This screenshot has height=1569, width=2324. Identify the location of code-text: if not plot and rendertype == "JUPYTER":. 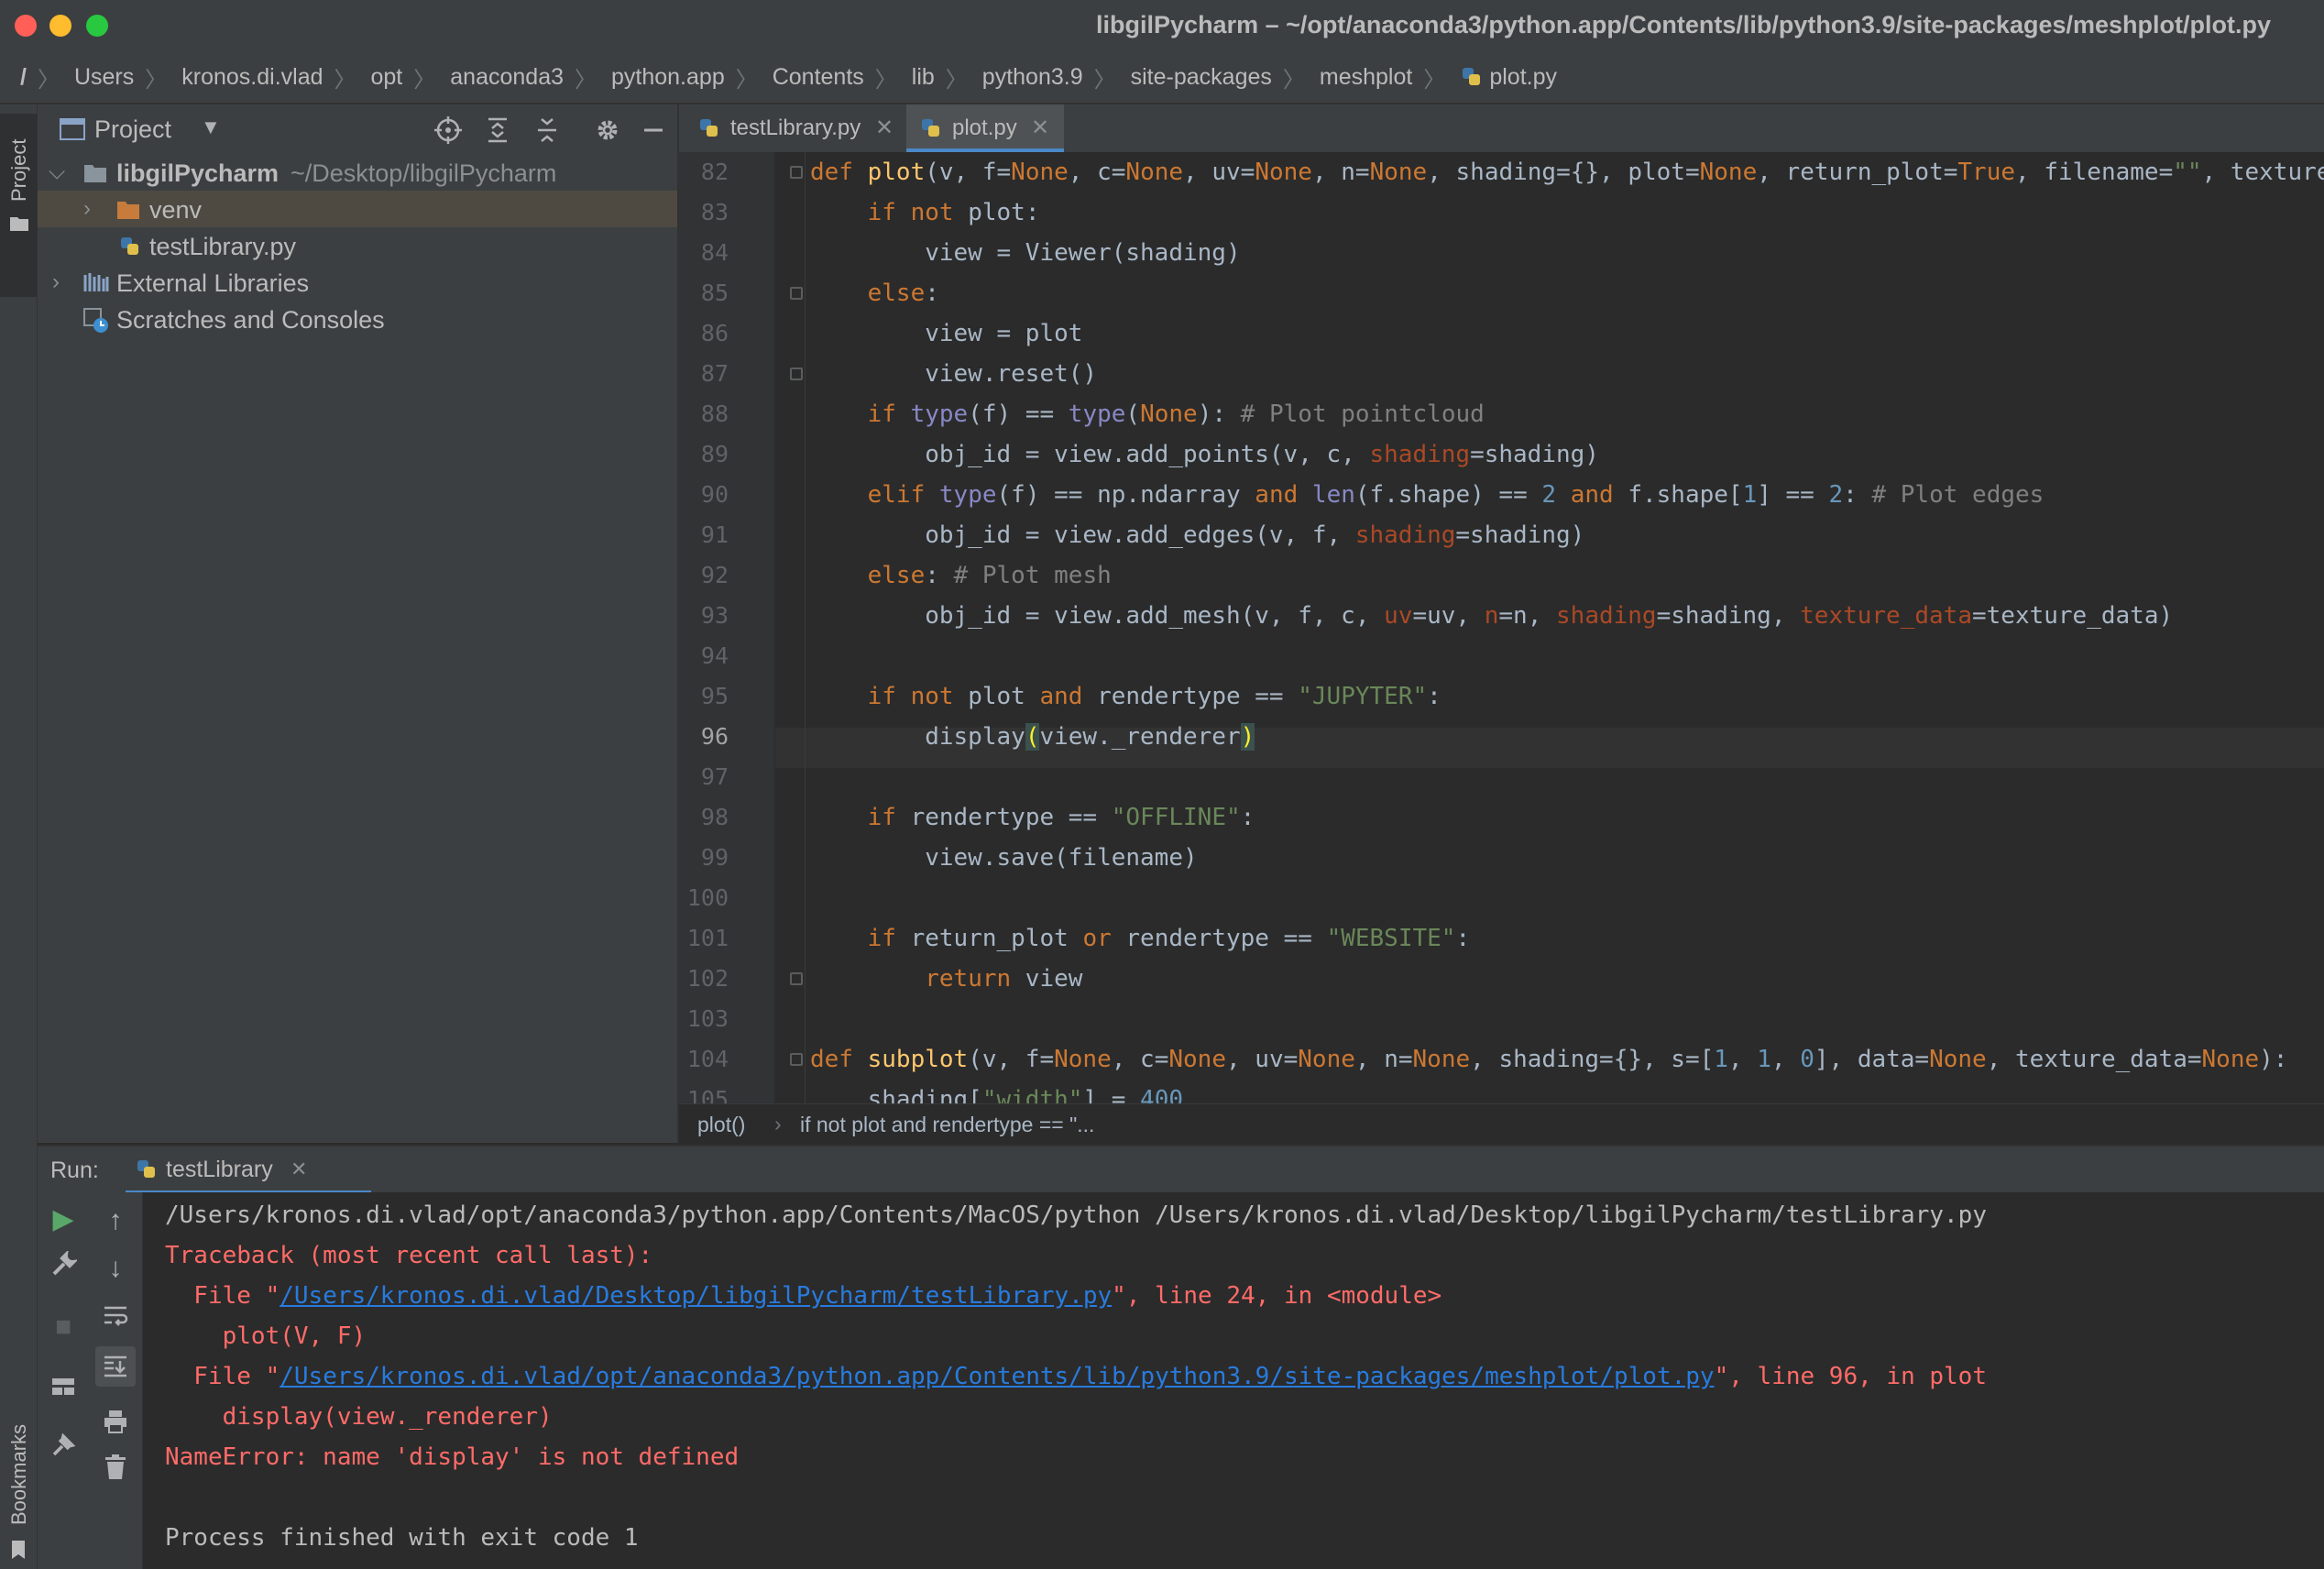
(1155, 696).